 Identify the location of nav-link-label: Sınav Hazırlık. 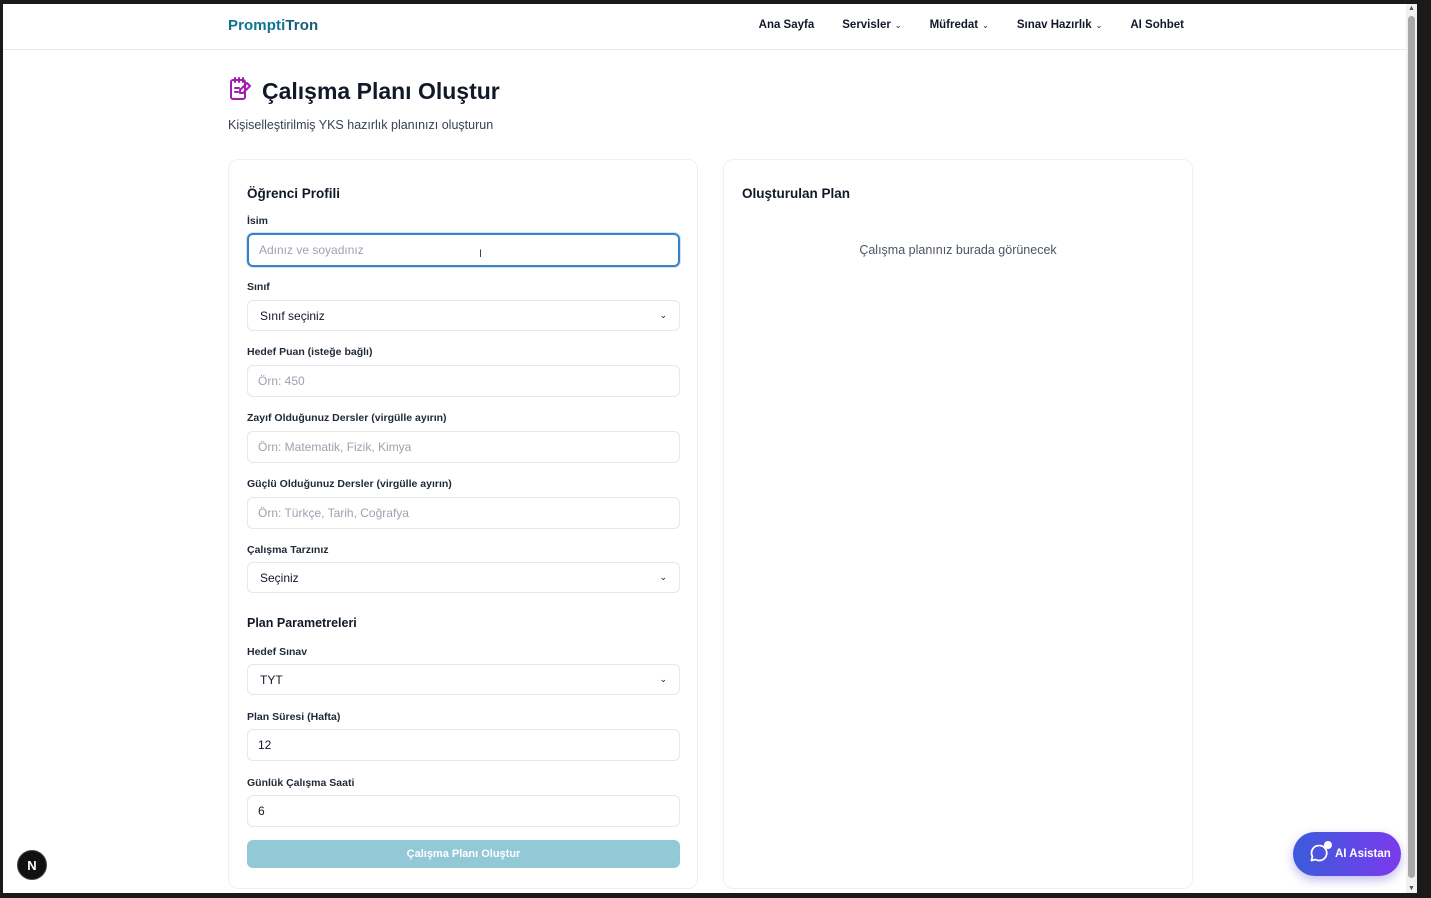
(1054, 25).